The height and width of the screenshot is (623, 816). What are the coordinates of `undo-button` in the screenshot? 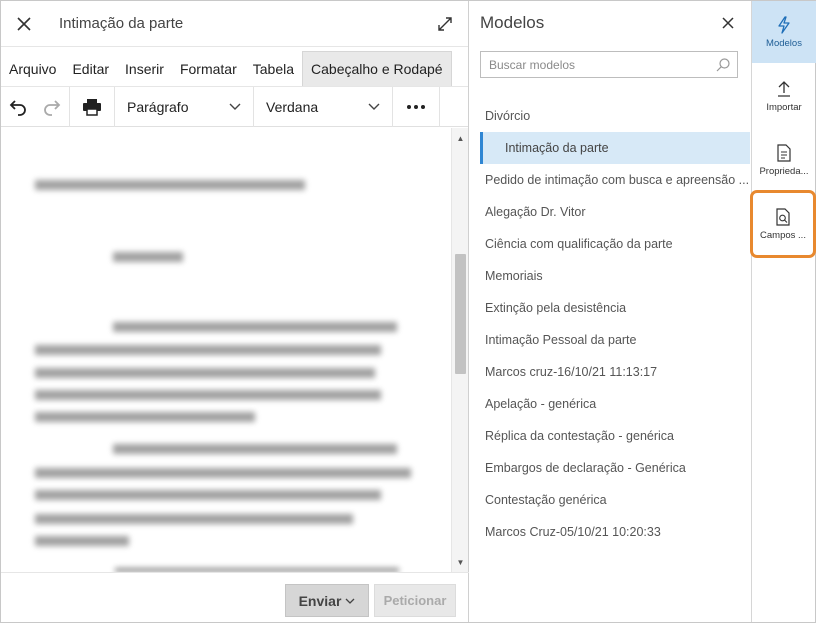 It's located at (18, 107).